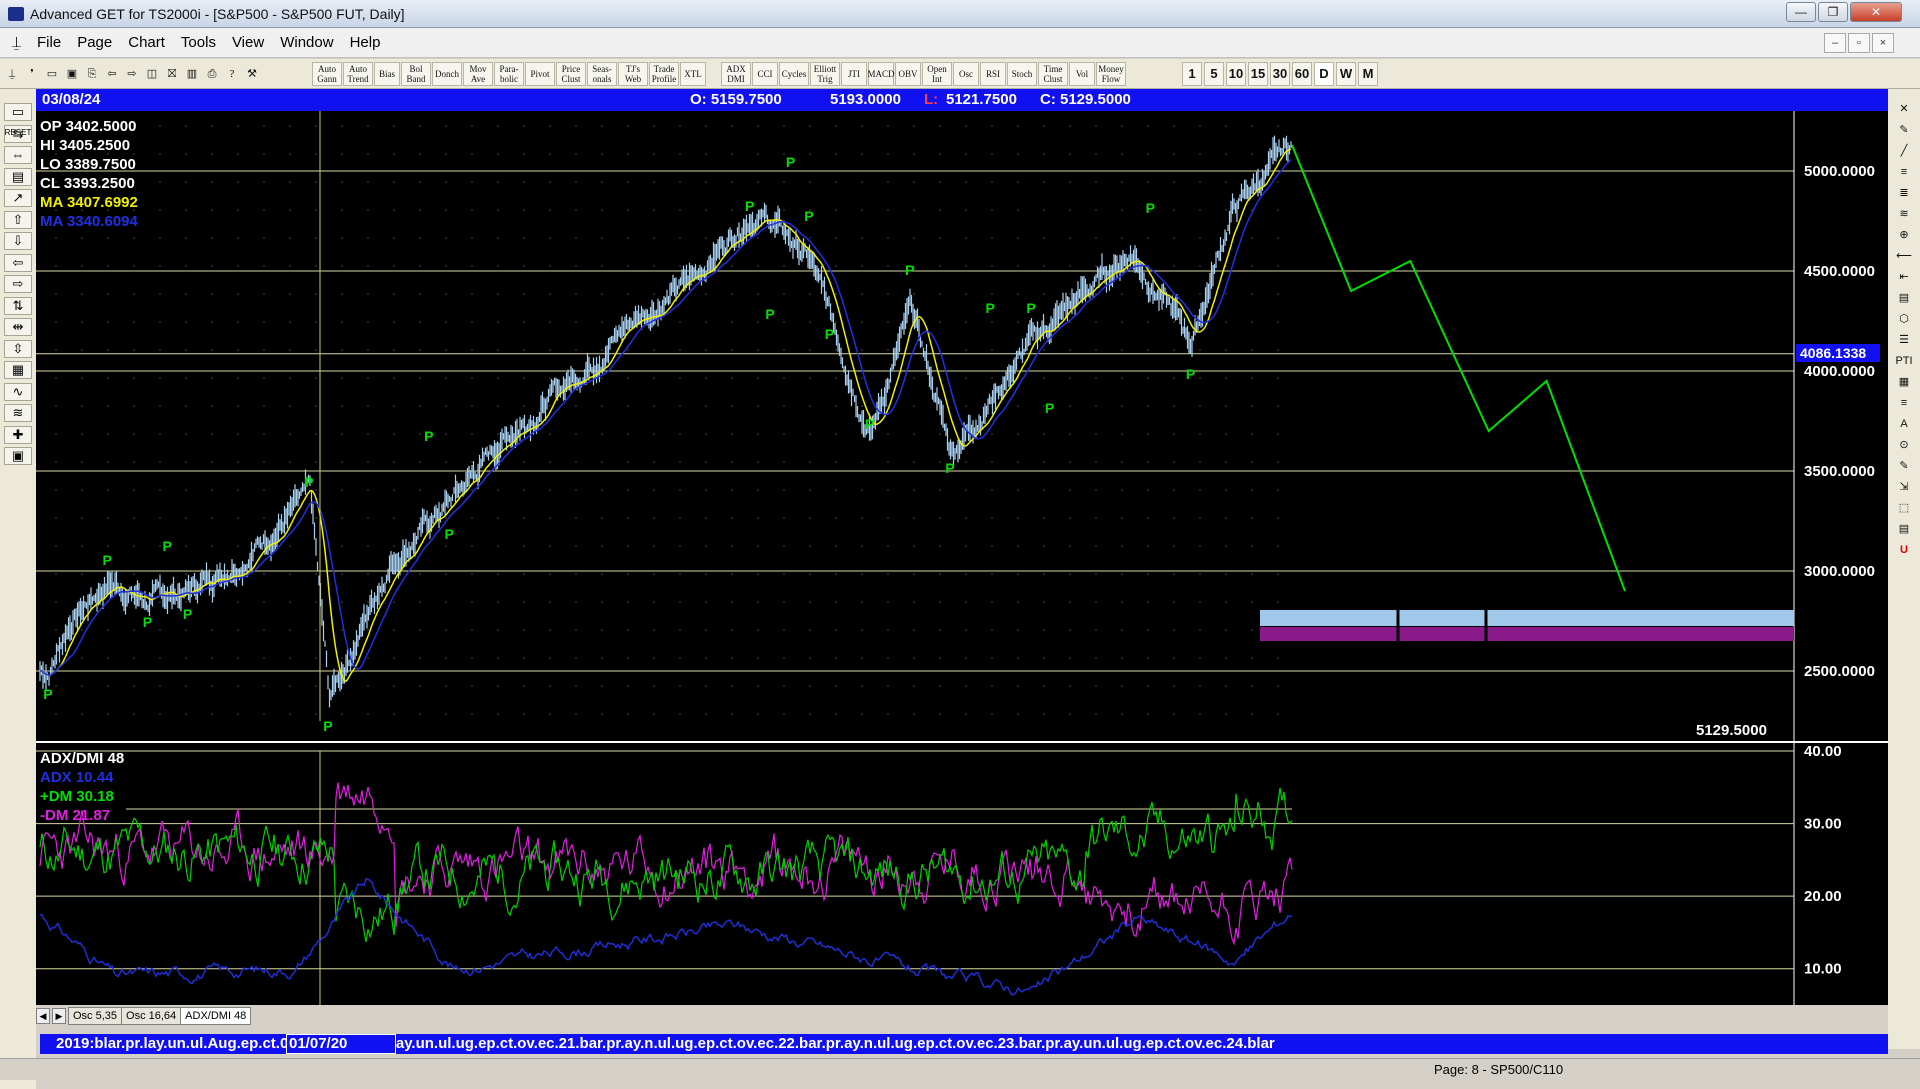  Describe the element at coordinates (765, 74) in the screenshot. I see `study-button-14: CCI` at that location.